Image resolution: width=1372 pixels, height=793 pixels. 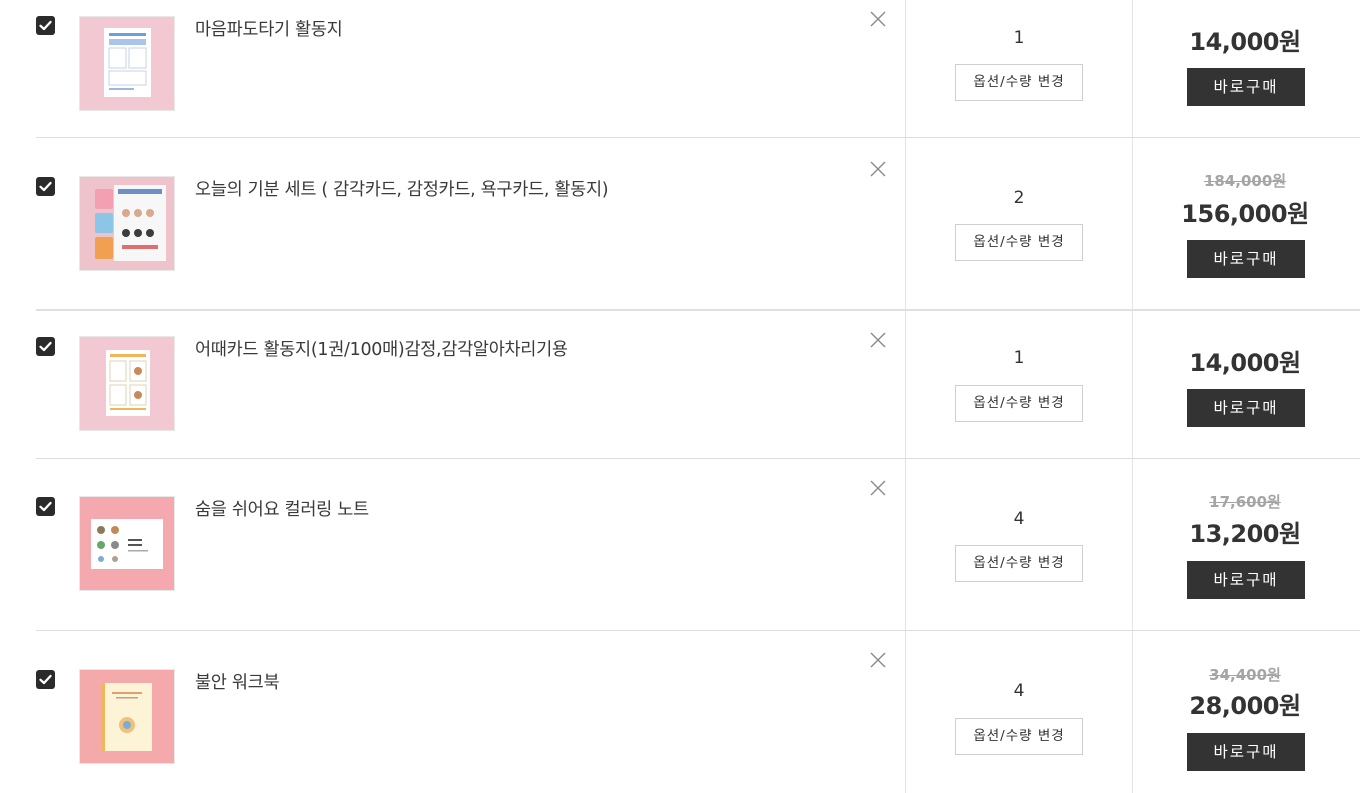 What do you see at coordinates (1245, 214) in the screenshot?
I see `item-price: 156,000원` at bounding box center [1245, 214].